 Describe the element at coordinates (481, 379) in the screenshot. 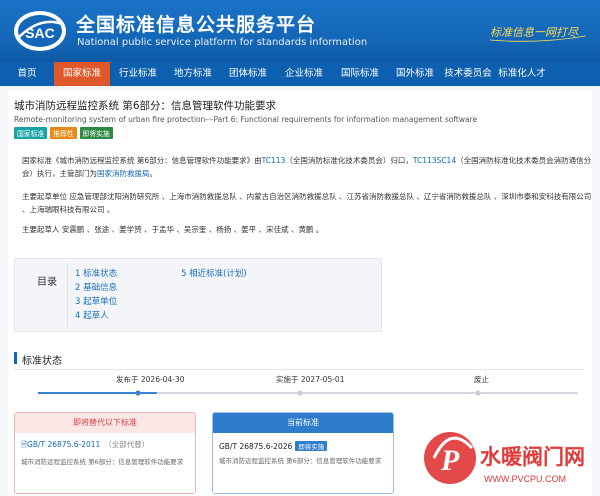

I see `timeline-abolished: 废止` at that location.